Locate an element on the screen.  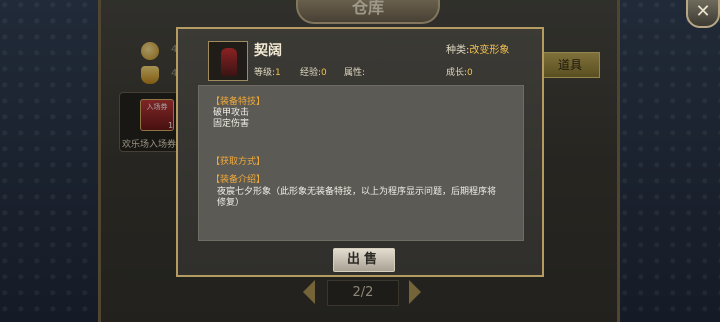
section-intro-title: 【装备介绍】 is located at coordinates (238, 180).